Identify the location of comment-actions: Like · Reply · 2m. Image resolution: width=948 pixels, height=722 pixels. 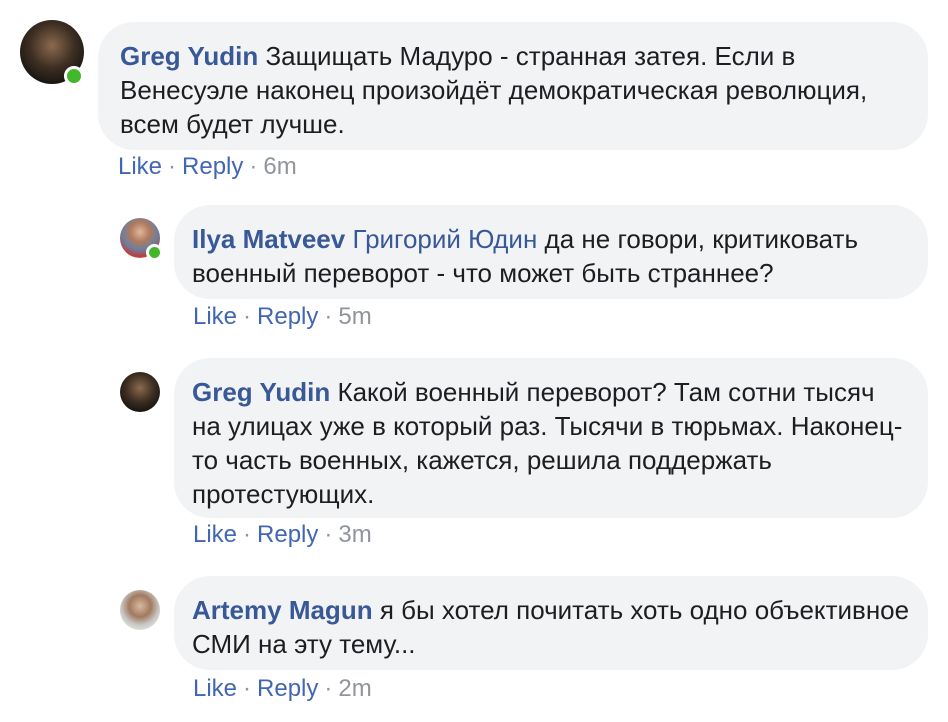
(282, 689).